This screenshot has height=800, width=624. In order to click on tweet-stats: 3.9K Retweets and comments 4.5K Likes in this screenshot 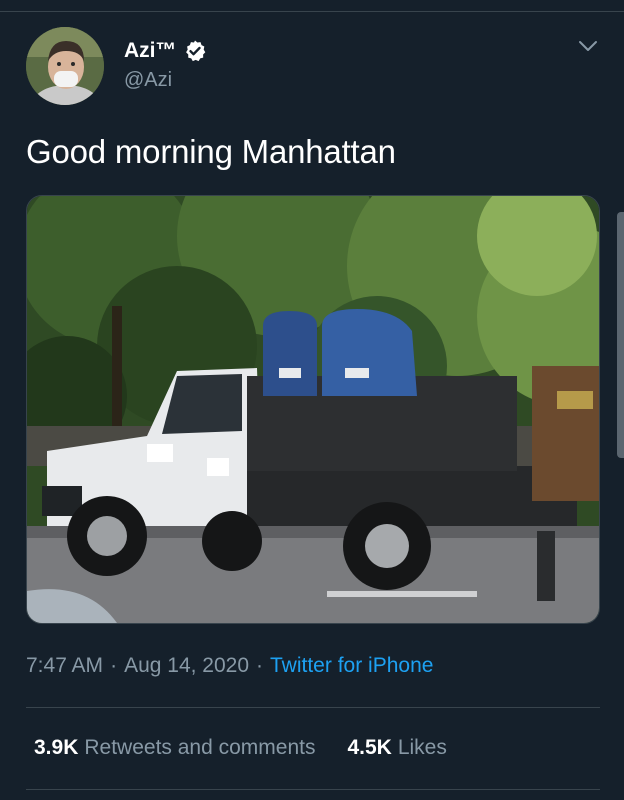, I will do `click(240, 748)`.